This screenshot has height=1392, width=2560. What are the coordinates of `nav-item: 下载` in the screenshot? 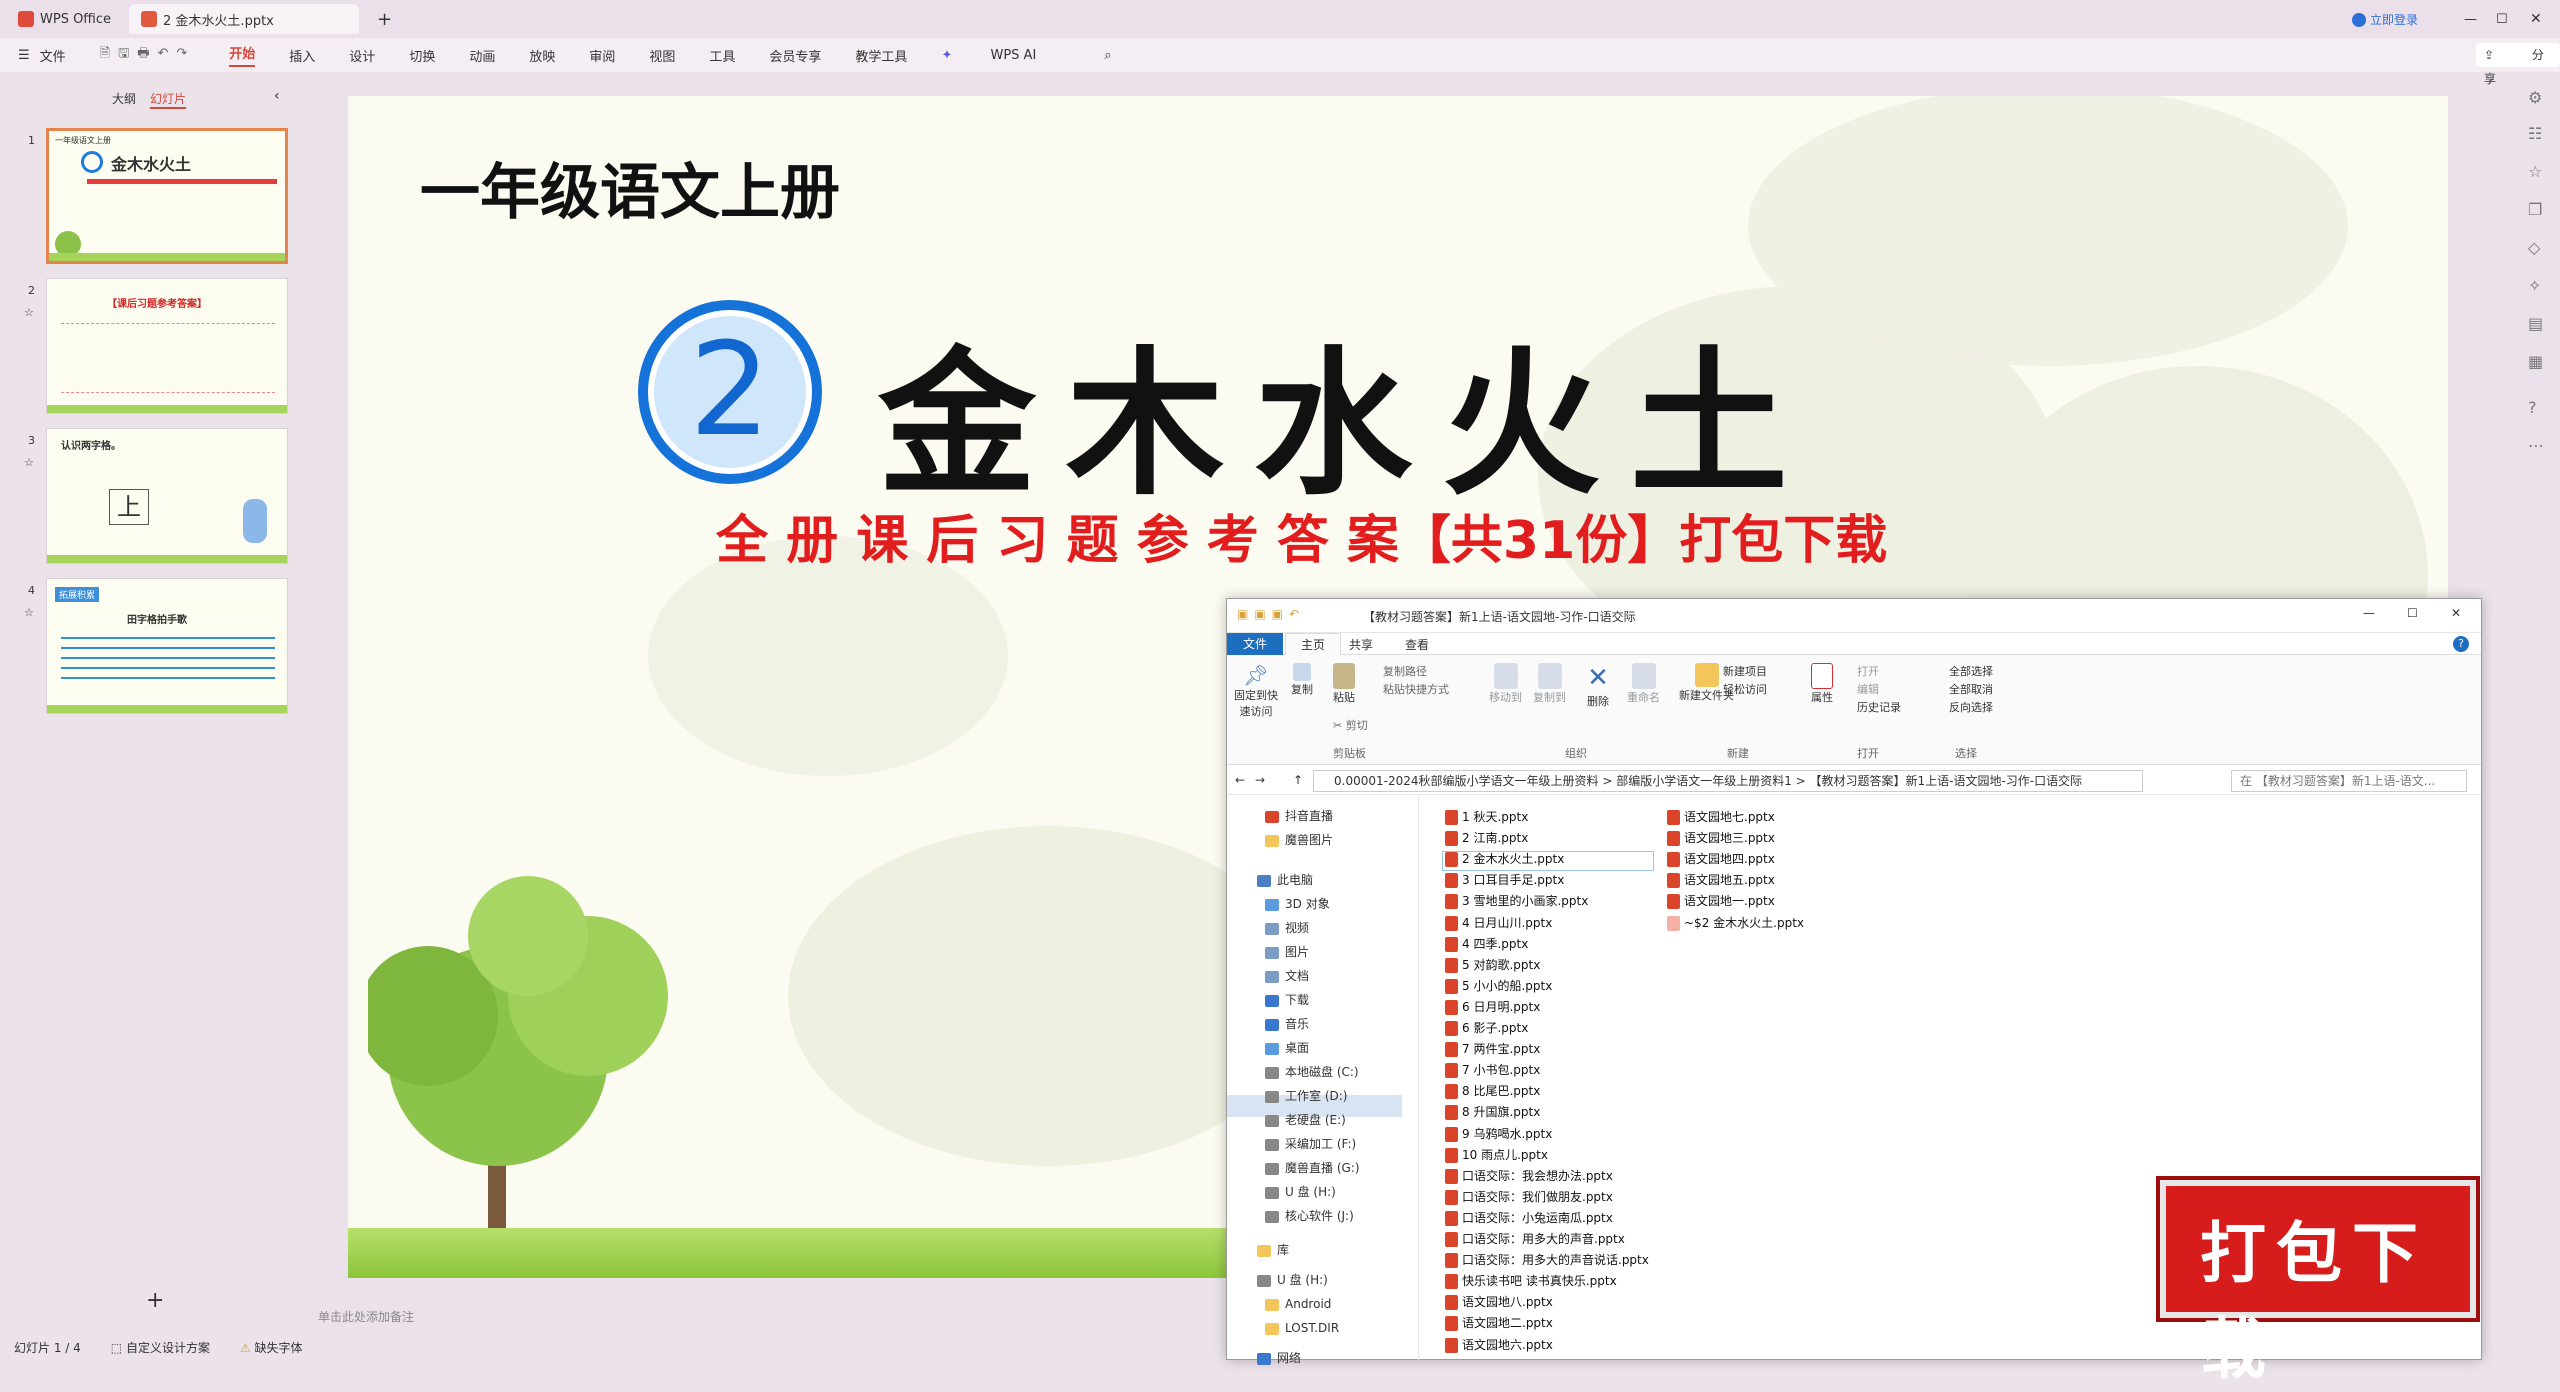 It's located at (1287, 1000).